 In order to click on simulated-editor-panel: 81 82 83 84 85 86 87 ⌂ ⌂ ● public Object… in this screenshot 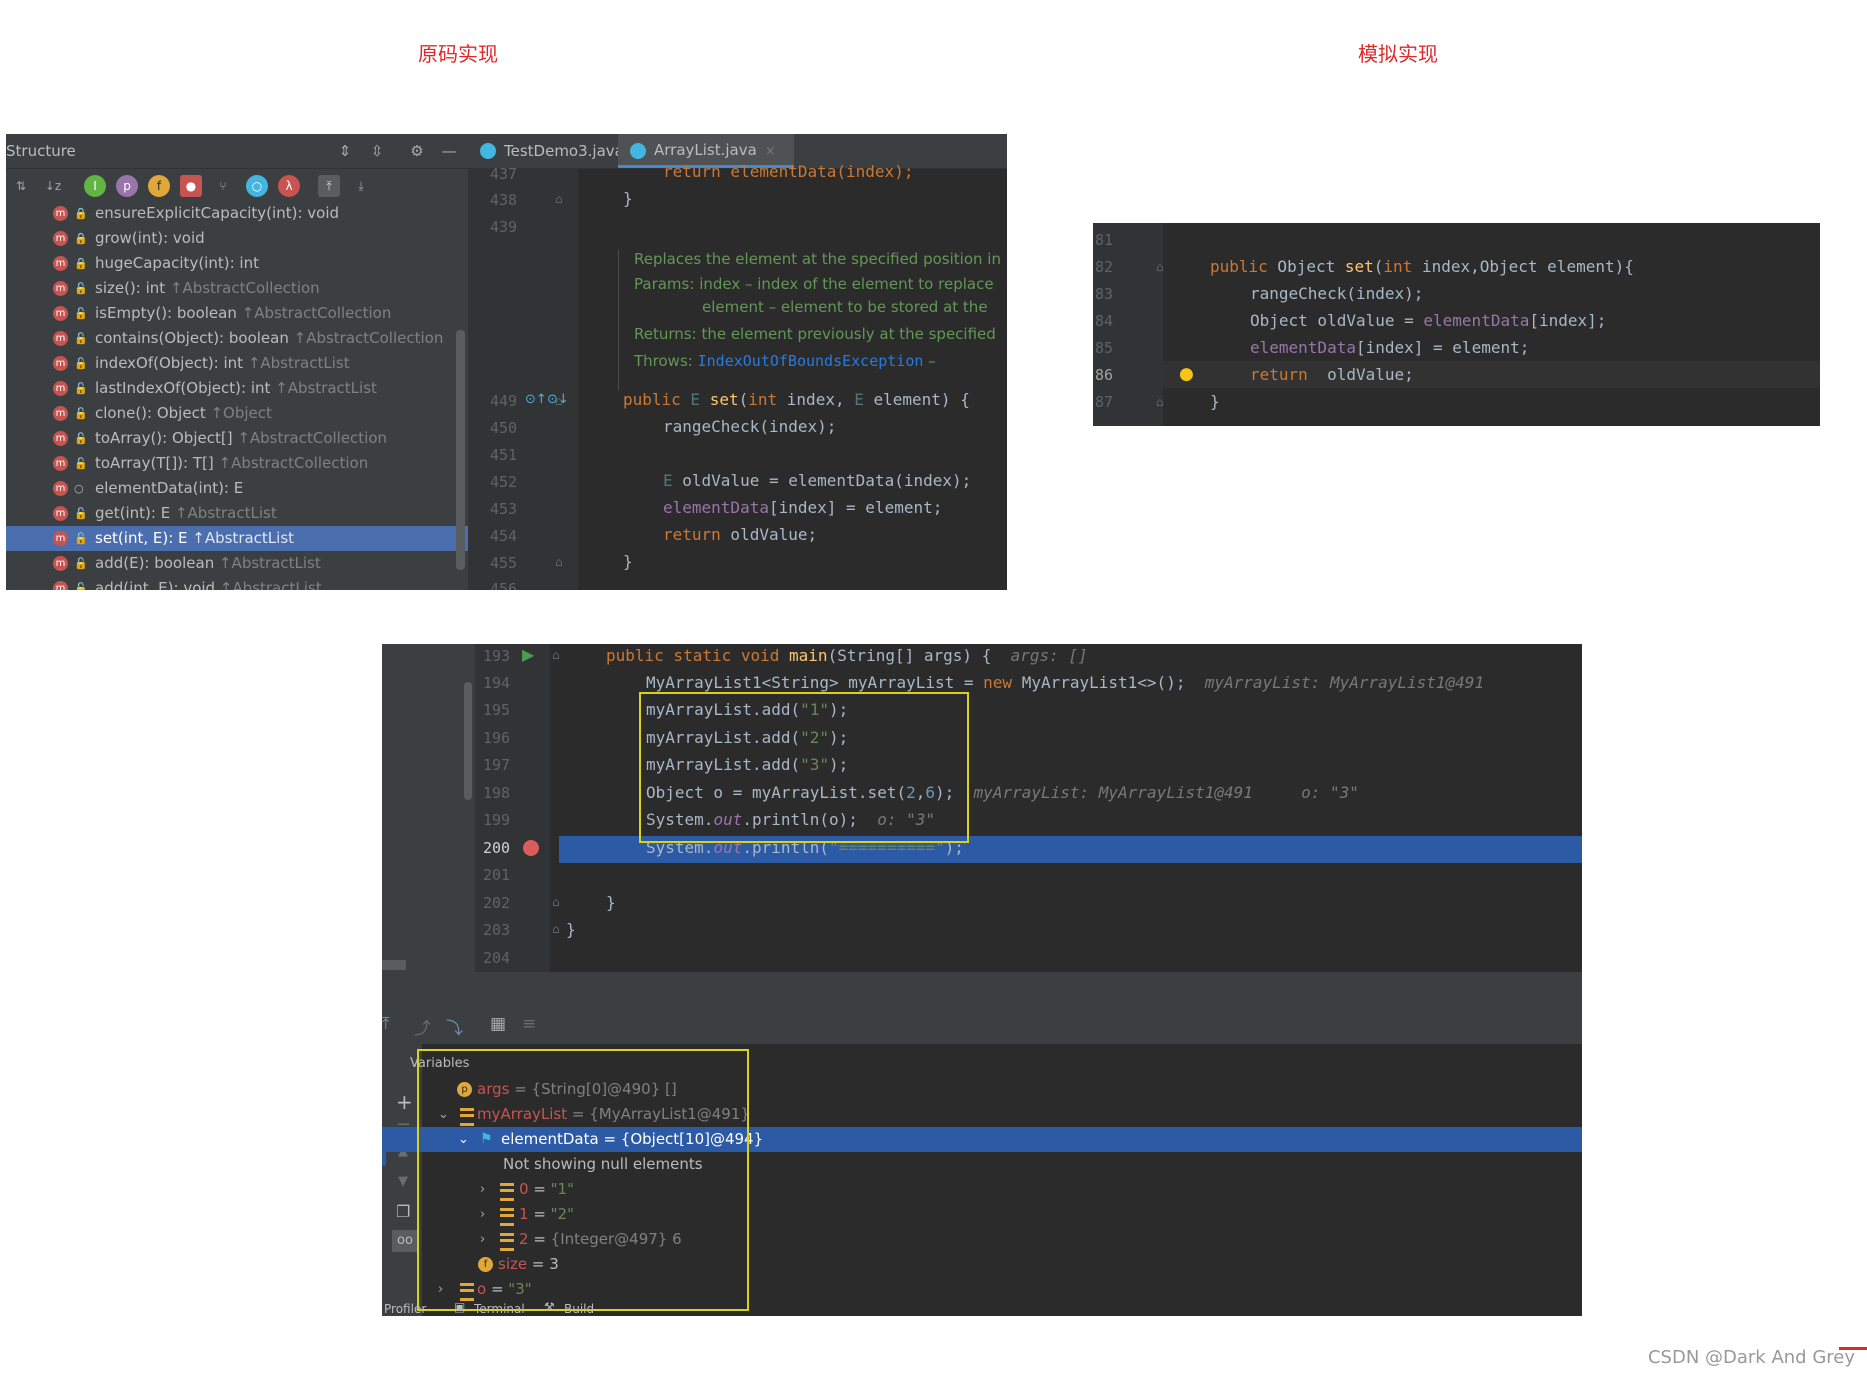, I will do `click(1456, 324)`.